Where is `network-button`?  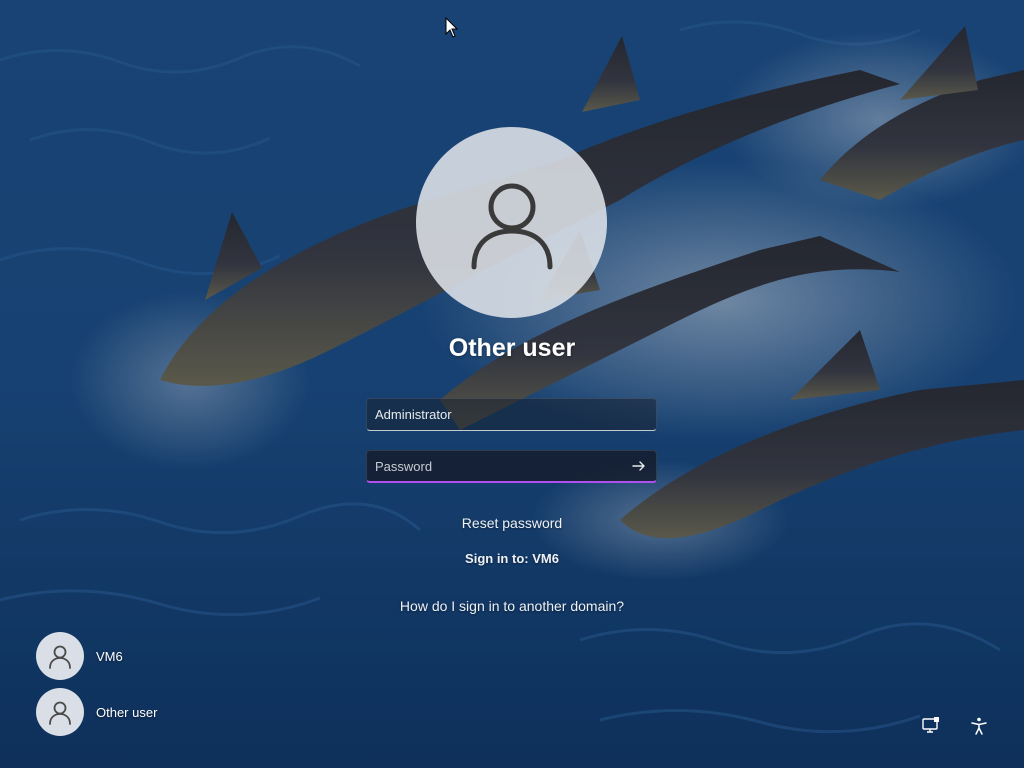
network-button is located at coordinates (931, 726).